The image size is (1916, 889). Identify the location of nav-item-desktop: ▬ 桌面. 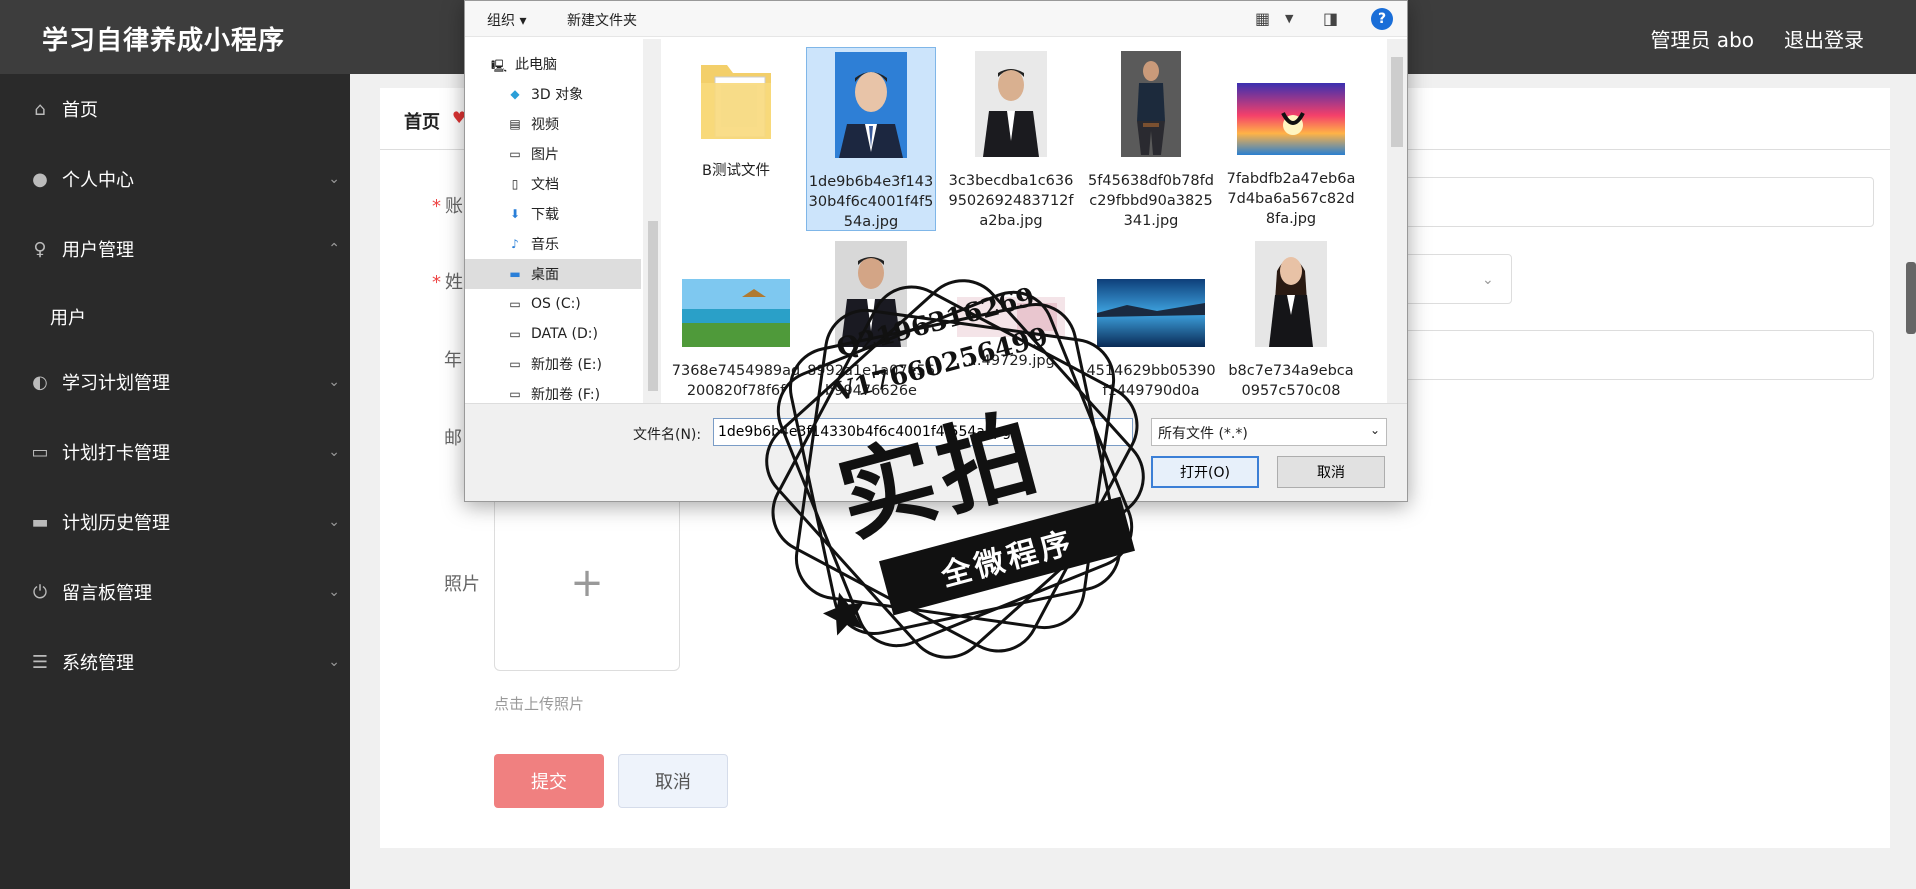
(553, 274).